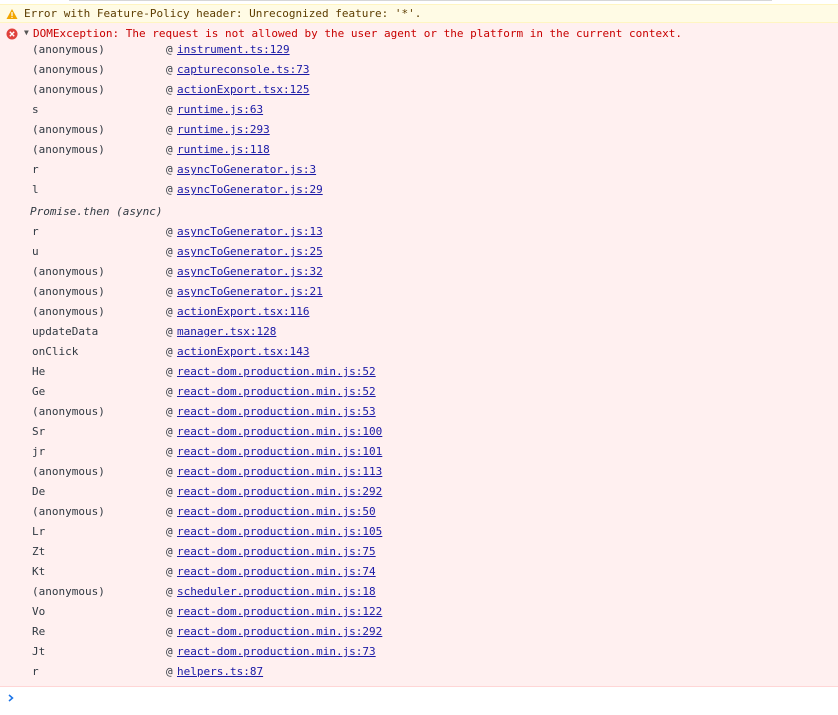 The image size is (838, 715). Describe the element at coordinates (243, 90) in the screenshot. I see `frame-source-link: actionExport.tsx:125` at that location.